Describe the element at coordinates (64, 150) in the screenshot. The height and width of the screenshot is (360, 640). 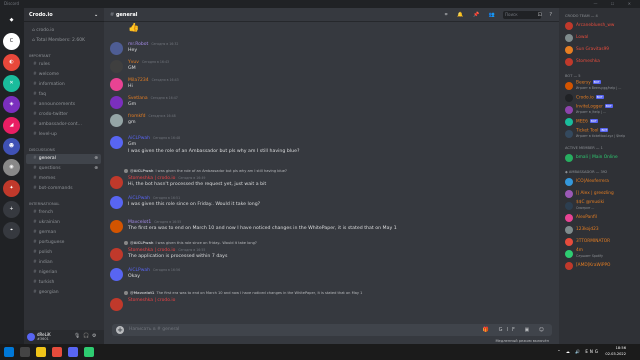
I see `category-header: DISCUSSIONS` at that location.